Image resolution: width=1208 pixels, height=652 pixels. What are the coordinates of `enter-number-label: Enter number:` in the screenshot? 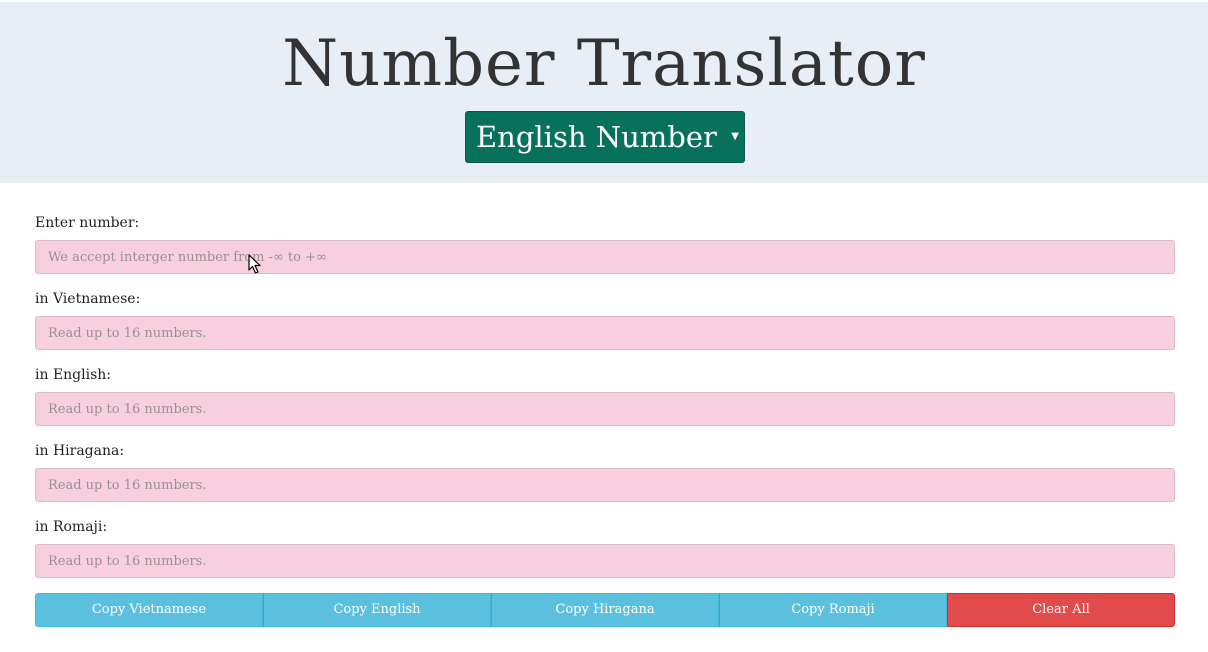 It's located at (87, 223).